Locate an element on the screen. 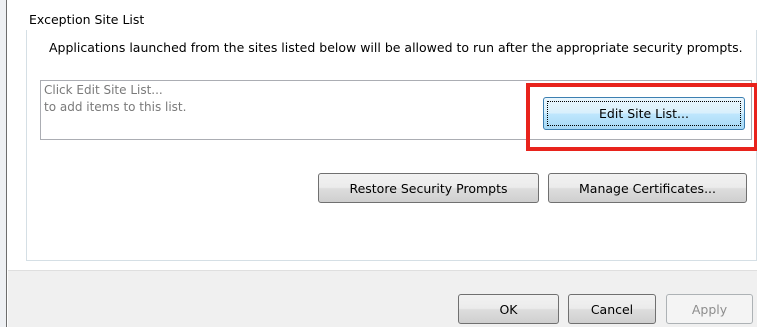 This screenshot has width=757, height=327. group-border-bottom is located at coordinates (391, 260).